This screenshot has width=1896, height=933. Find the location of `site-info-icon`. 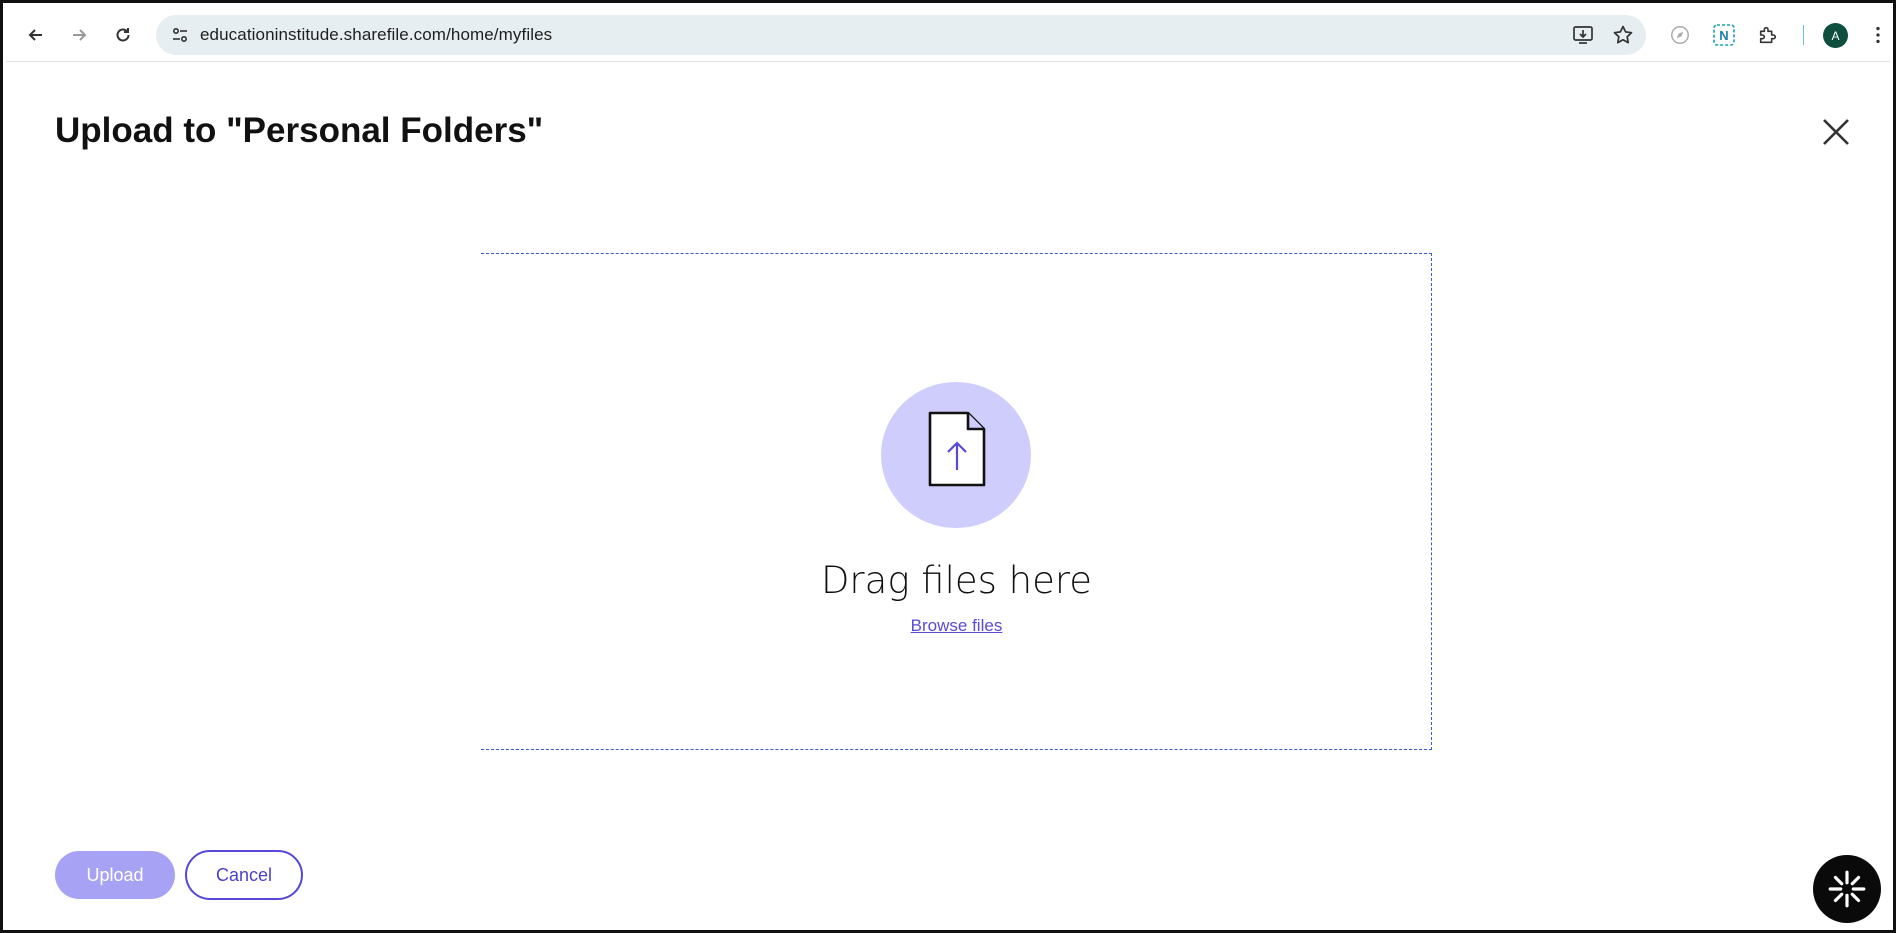

site-info-icon is located at coordinates (180, 35).